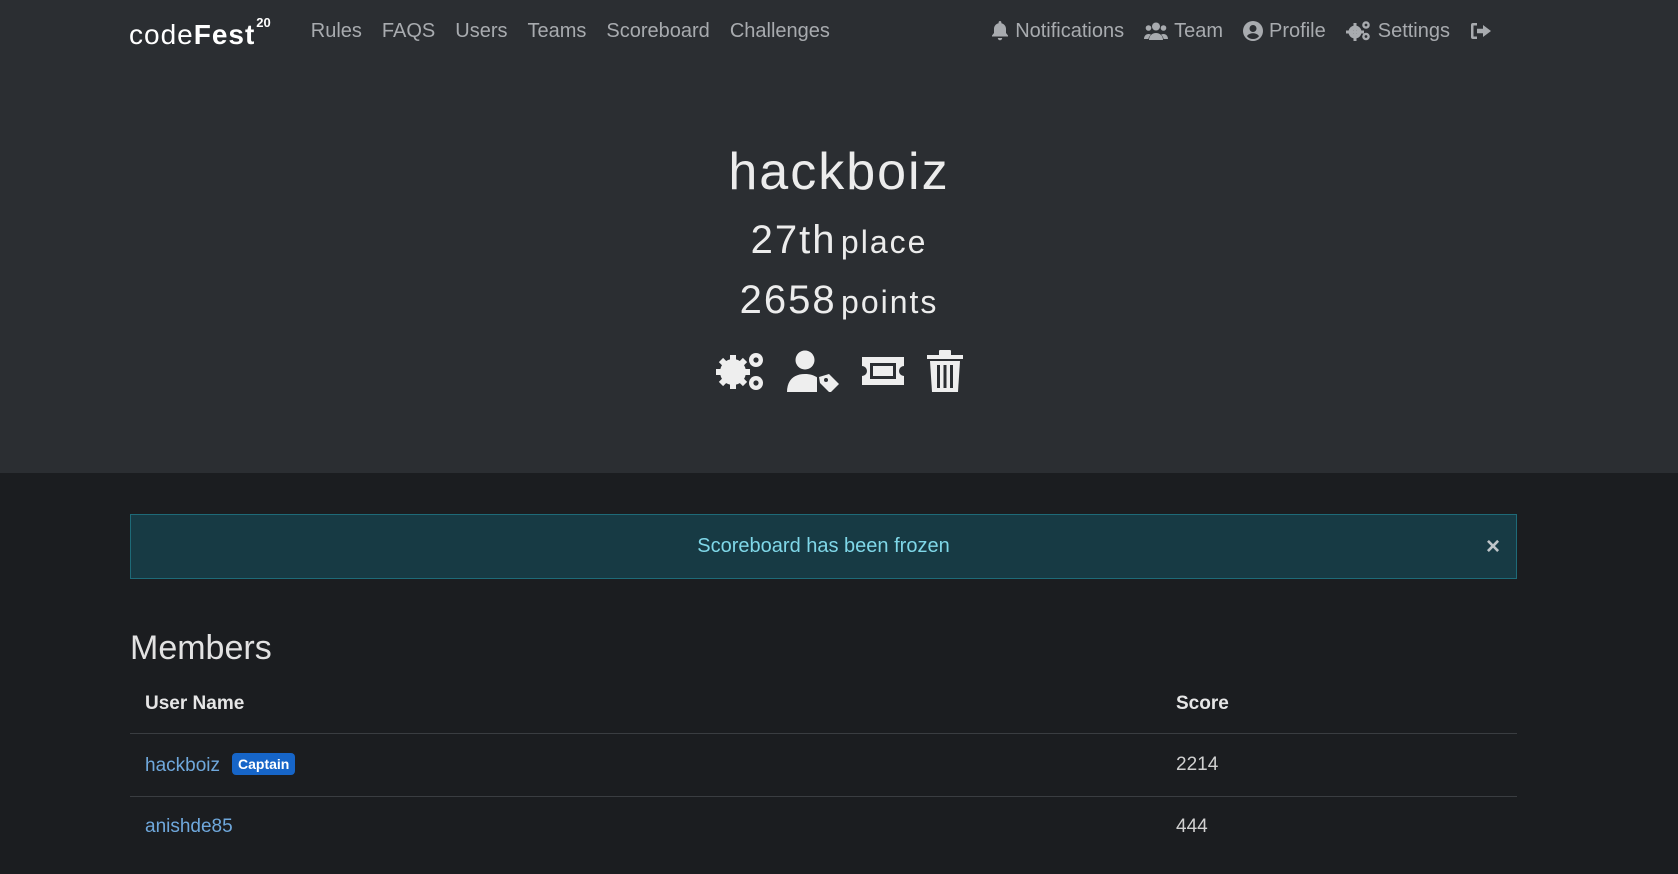 The height and width of the screenshot is (874, 1678). I want to click on table-header-row: User Name Score, so click(823, 713).